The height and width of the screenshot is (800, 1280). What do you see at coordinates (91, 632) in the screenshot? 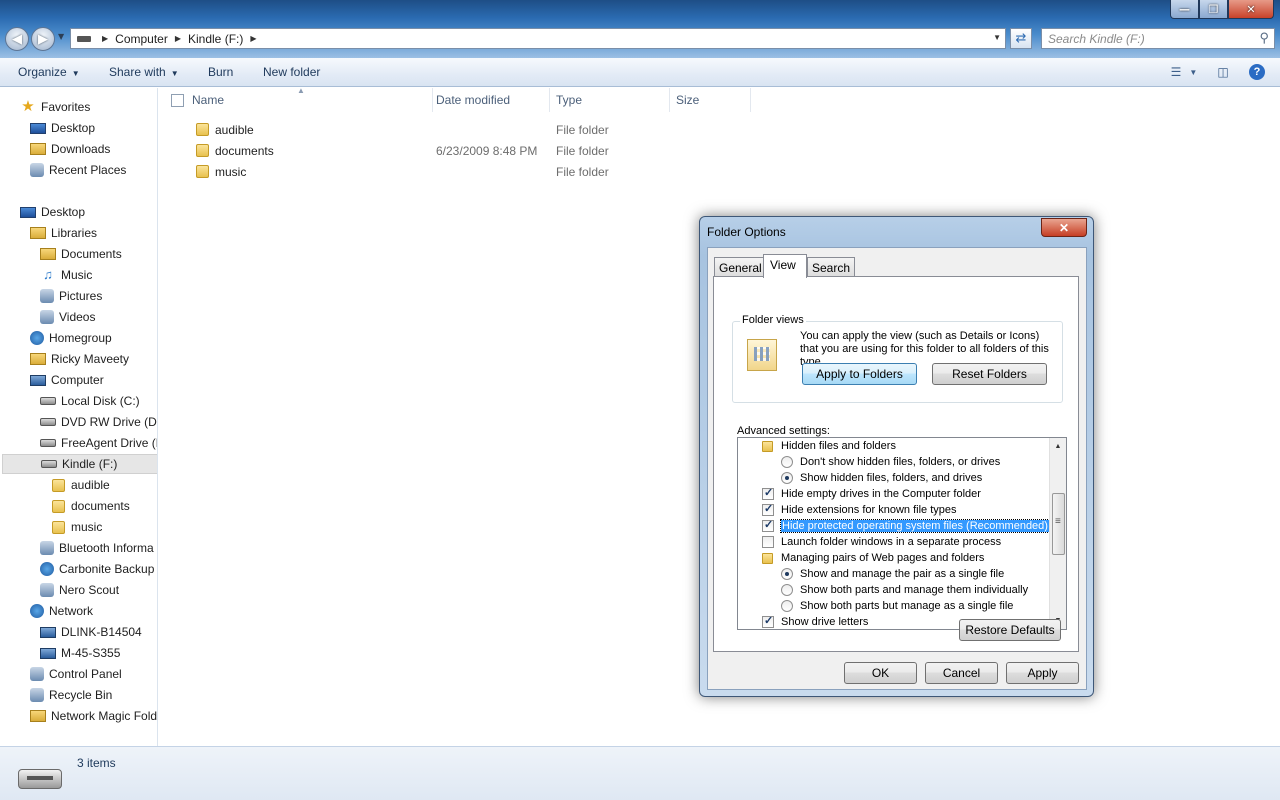
I see `nav-dlink: DLINK-B14504` at bounding box center [91, 632].